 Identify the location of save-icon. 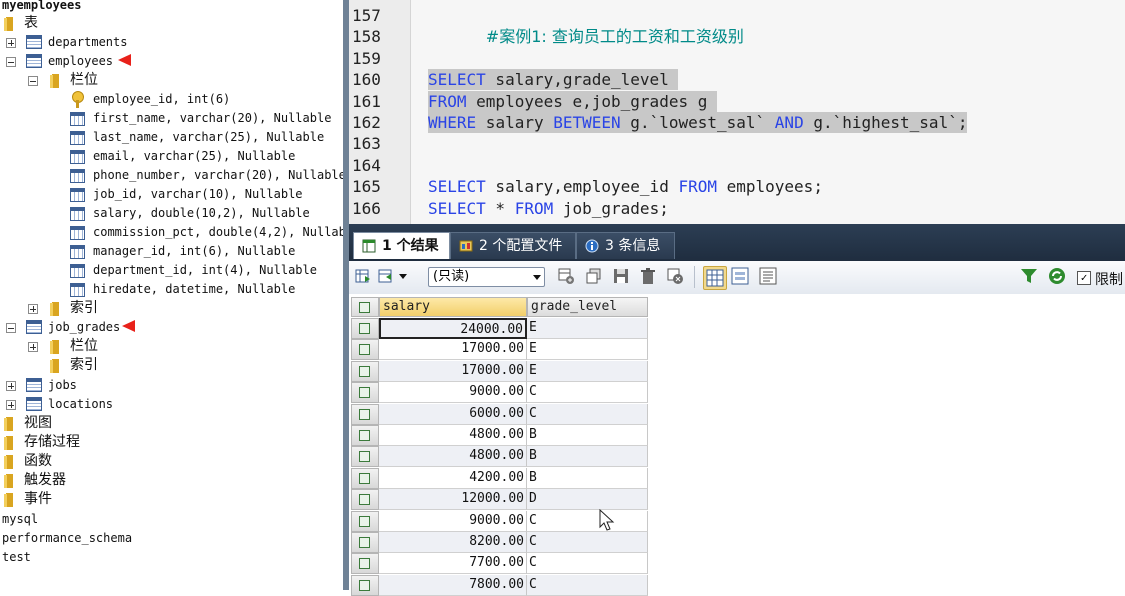
(621, 276).